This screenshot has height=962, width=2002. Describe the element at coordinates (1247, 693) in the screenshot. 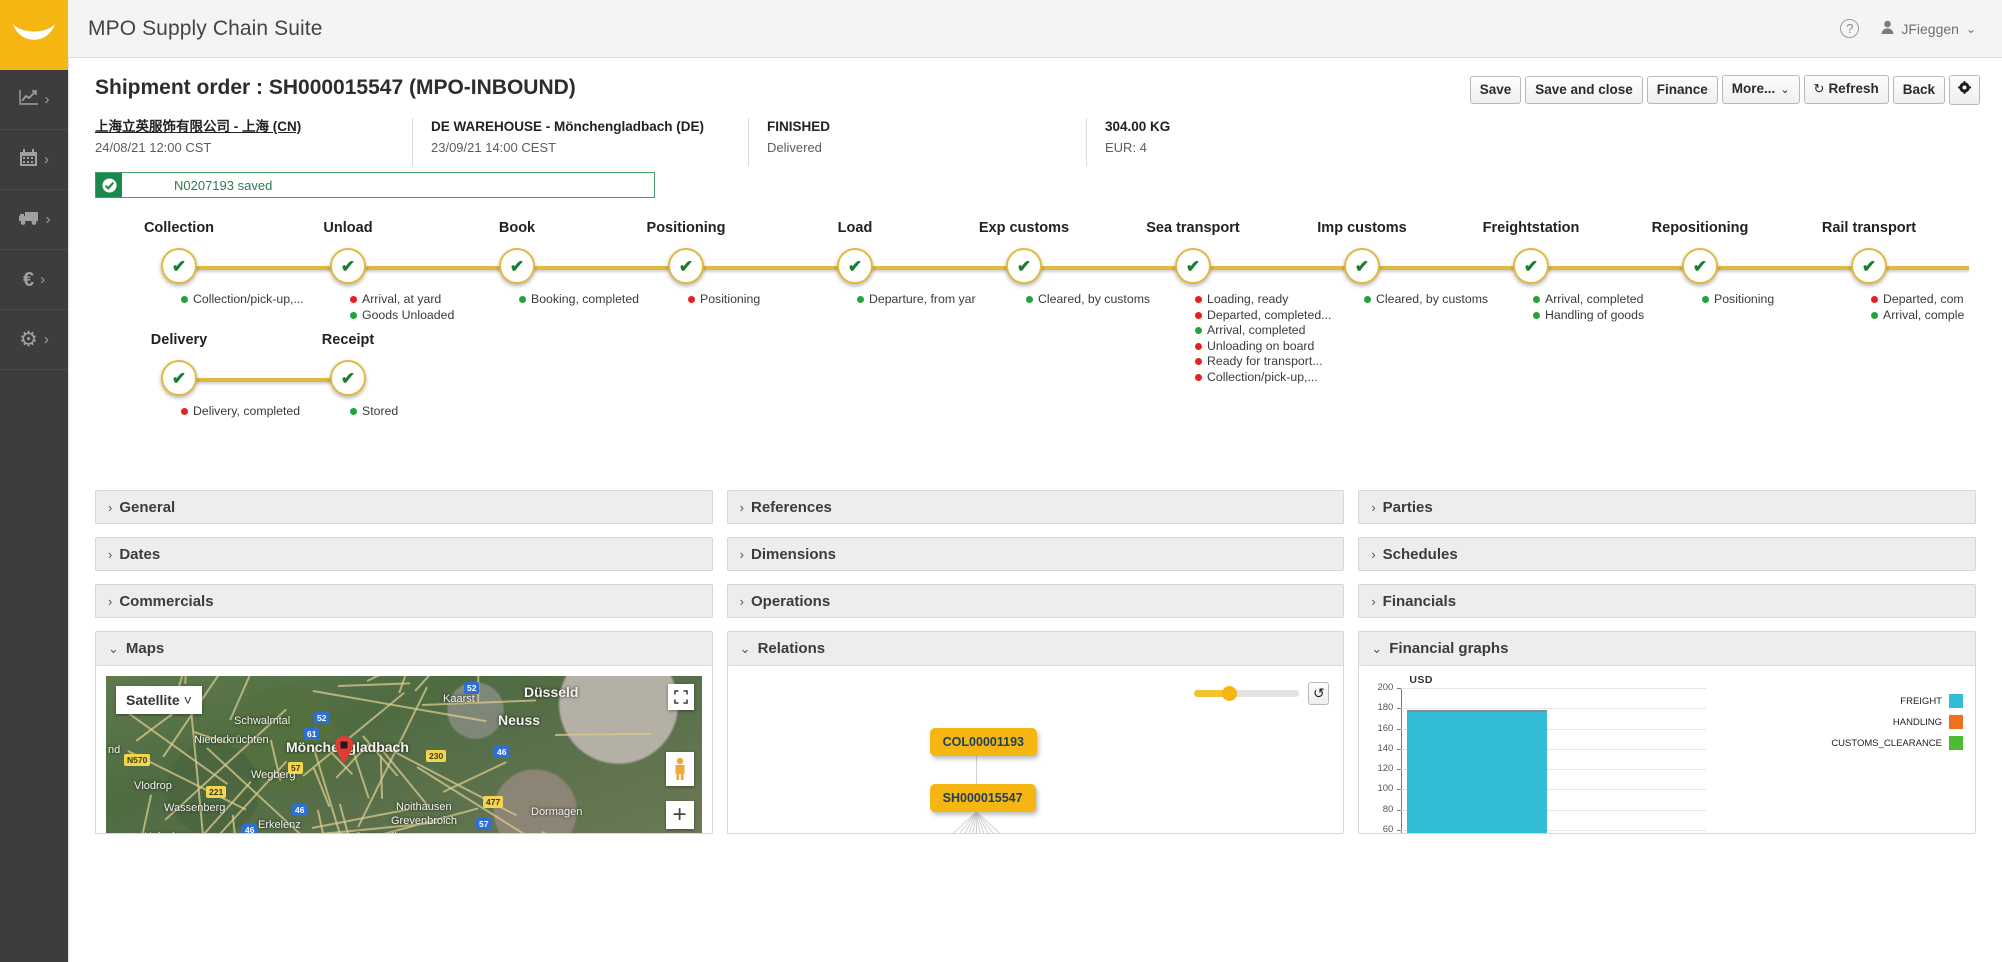

I see `relations-zoom-slider` at that location.